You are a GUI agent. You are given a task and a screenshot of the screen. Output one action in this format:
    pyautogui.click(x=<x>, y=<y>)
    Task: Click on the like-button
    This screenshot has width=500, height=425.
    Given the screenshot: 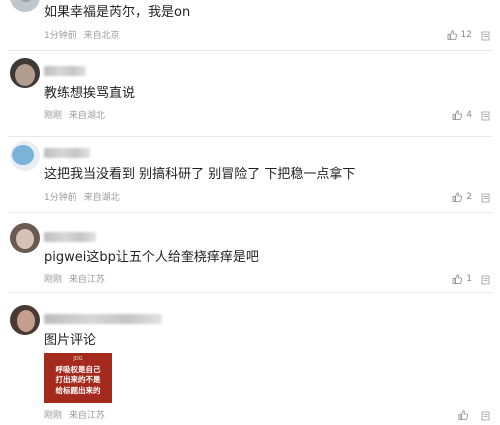 What is the action you would take?
    pyautogui.click(x=465, y=415)
    